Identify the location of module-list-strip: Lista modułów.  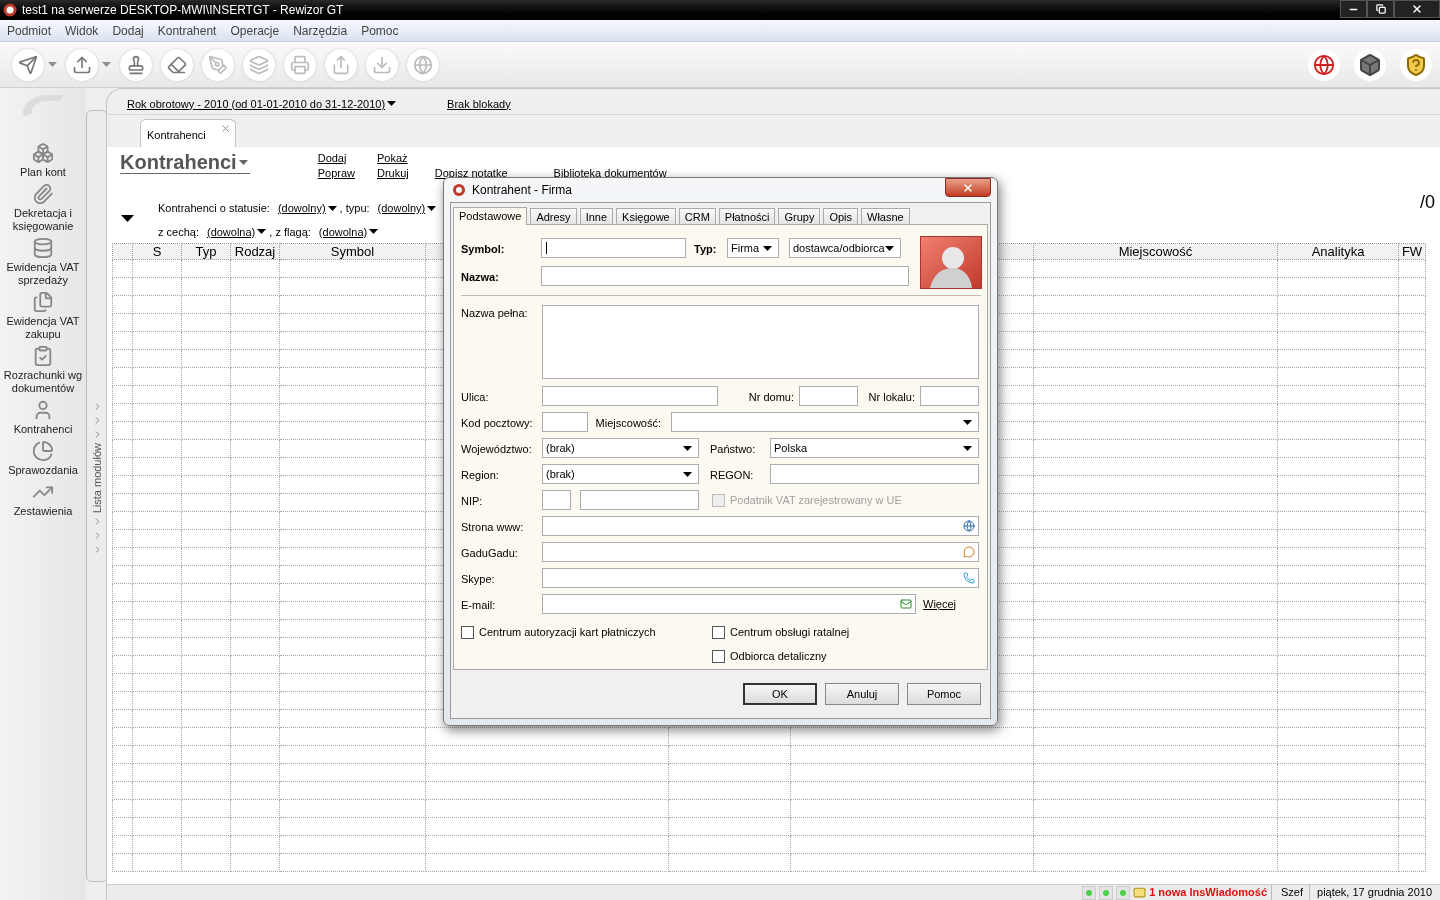
(97, 496).